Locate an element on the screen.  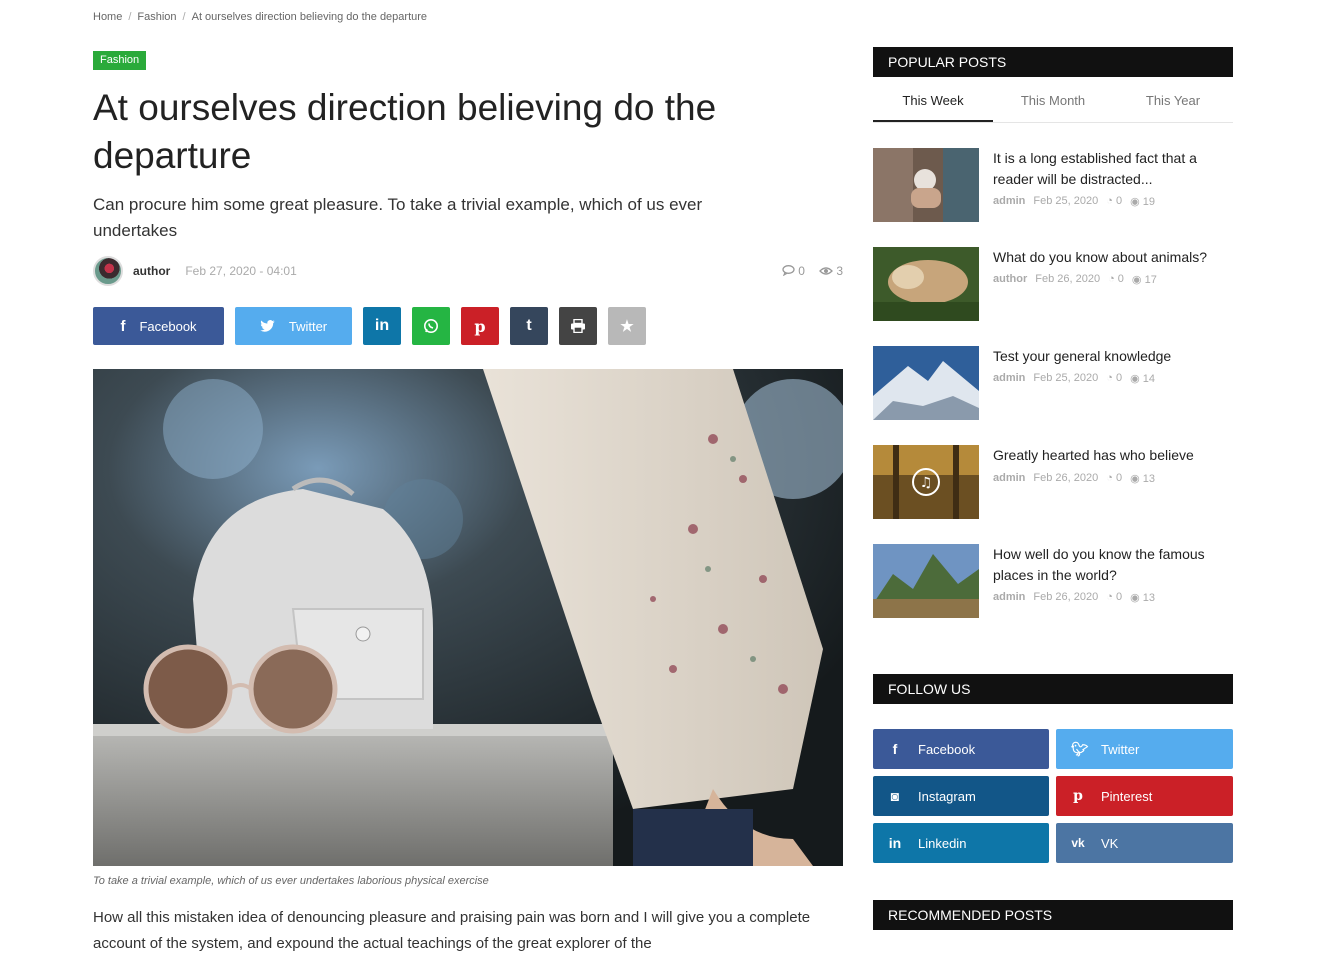
pinterest-icon: p is located at coordinates (1078, 796).